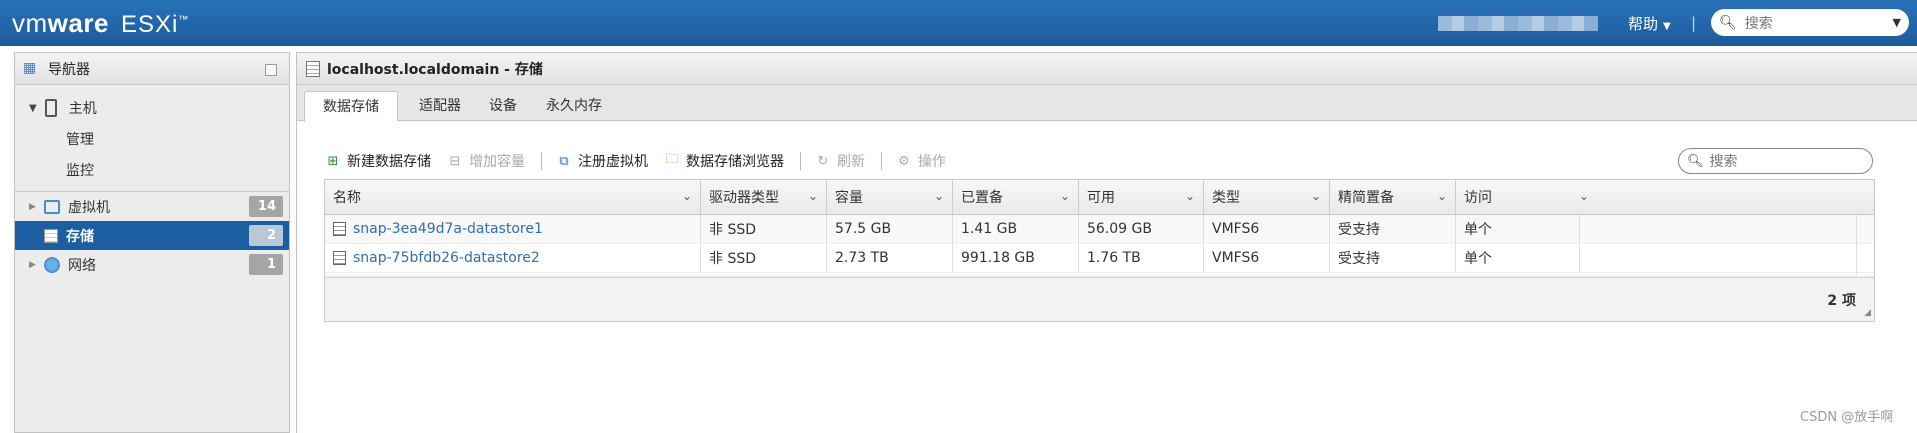 This screenshot has height=433, width=1917. I want to click on column-header-free: 可用 ⌄, so click(1141, 197).